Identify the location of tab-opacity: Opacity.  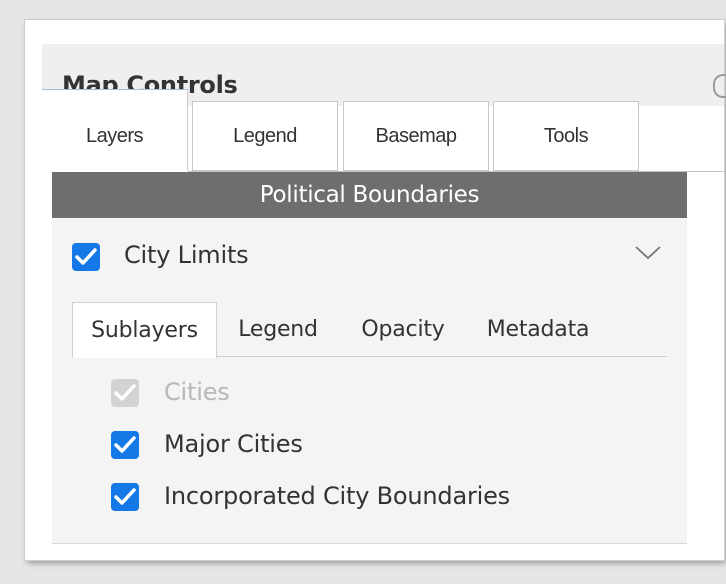
(403, 329).